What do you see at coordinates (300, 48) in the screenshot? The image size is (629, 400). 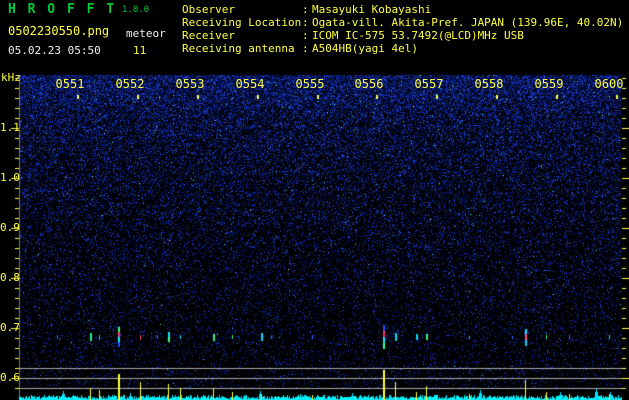 I see `station-row-antenna: Receiving antenna : A504HB(yagi 4el)` at bounding box center [300, 48].